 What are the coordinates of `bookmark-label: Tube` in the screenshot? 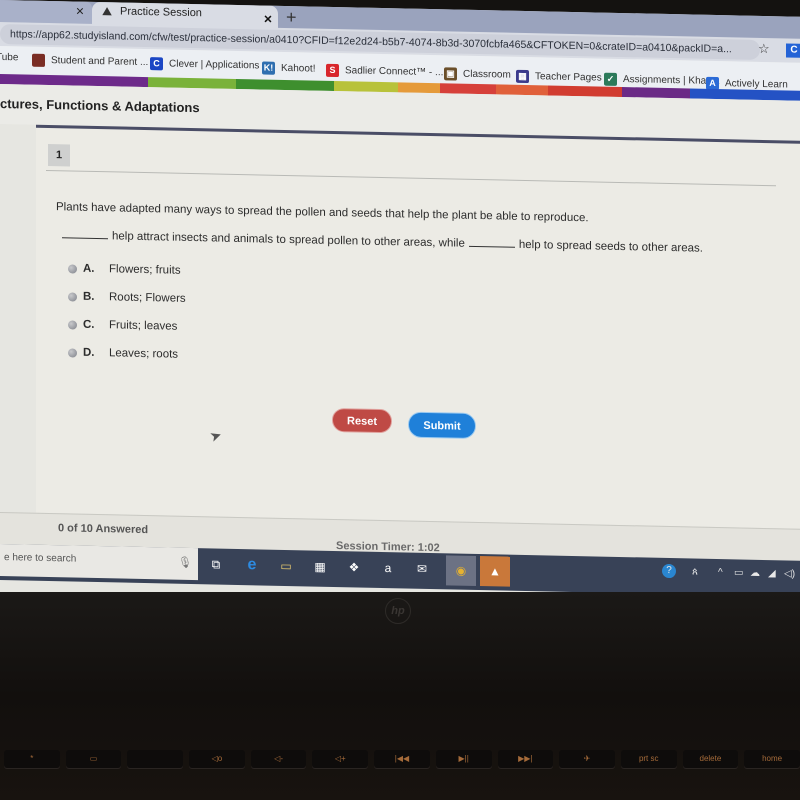 It's located at (9, 57).